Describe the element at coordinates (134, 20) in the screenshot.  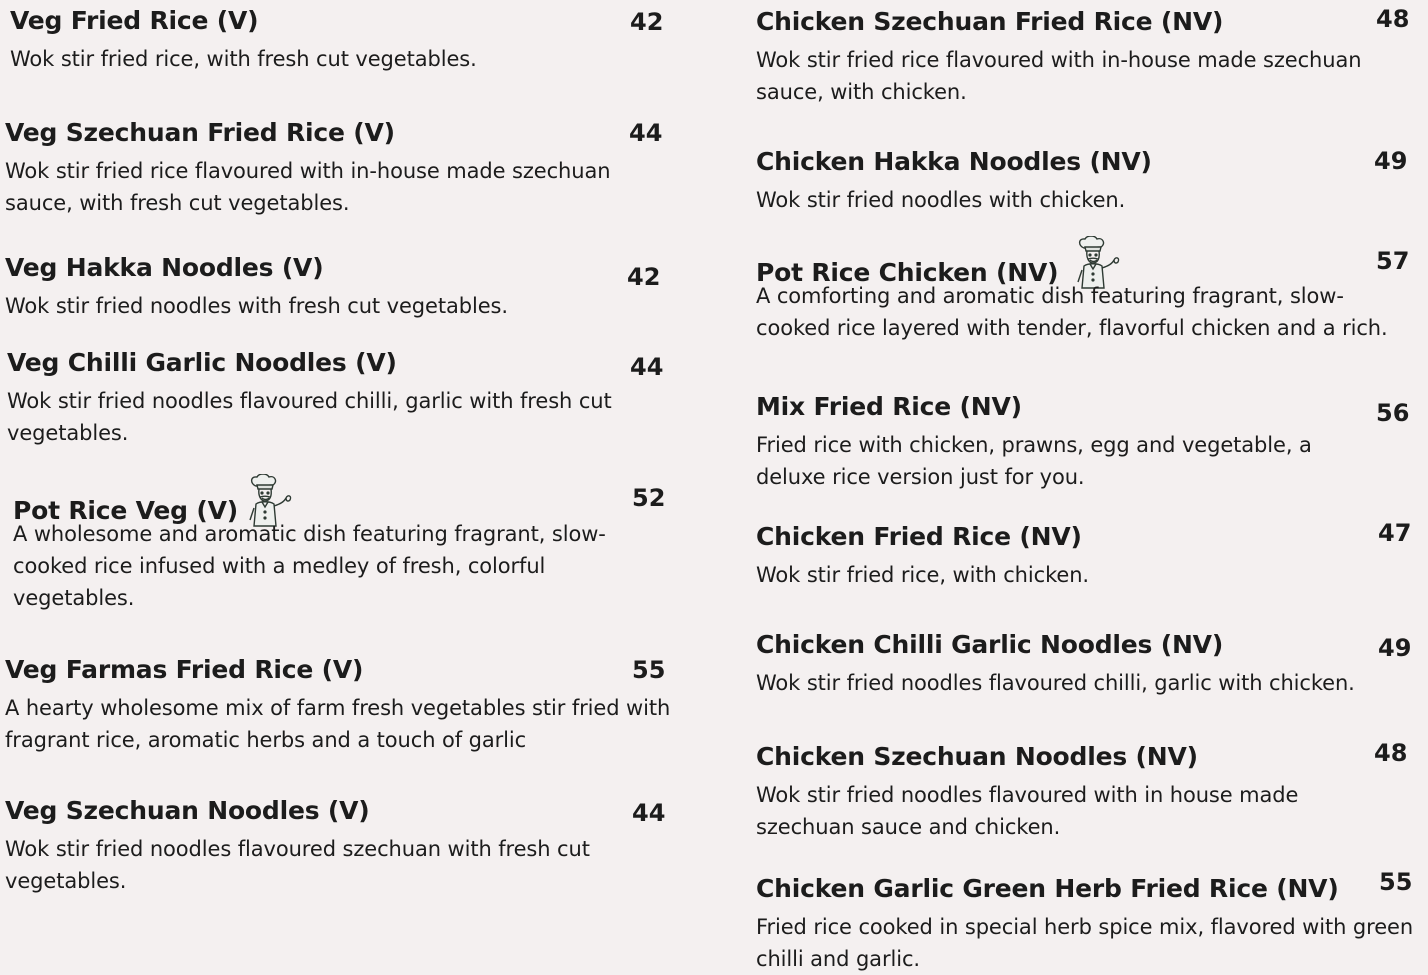
I see `item-name: Veg Fried Rice (V)` at that location.